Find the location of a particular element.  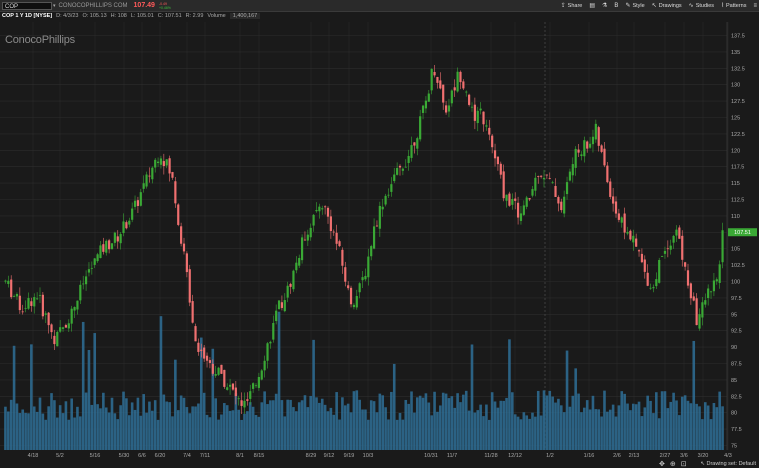

drawings-button: ↖ Drawings is located at coordinates (667, 6).